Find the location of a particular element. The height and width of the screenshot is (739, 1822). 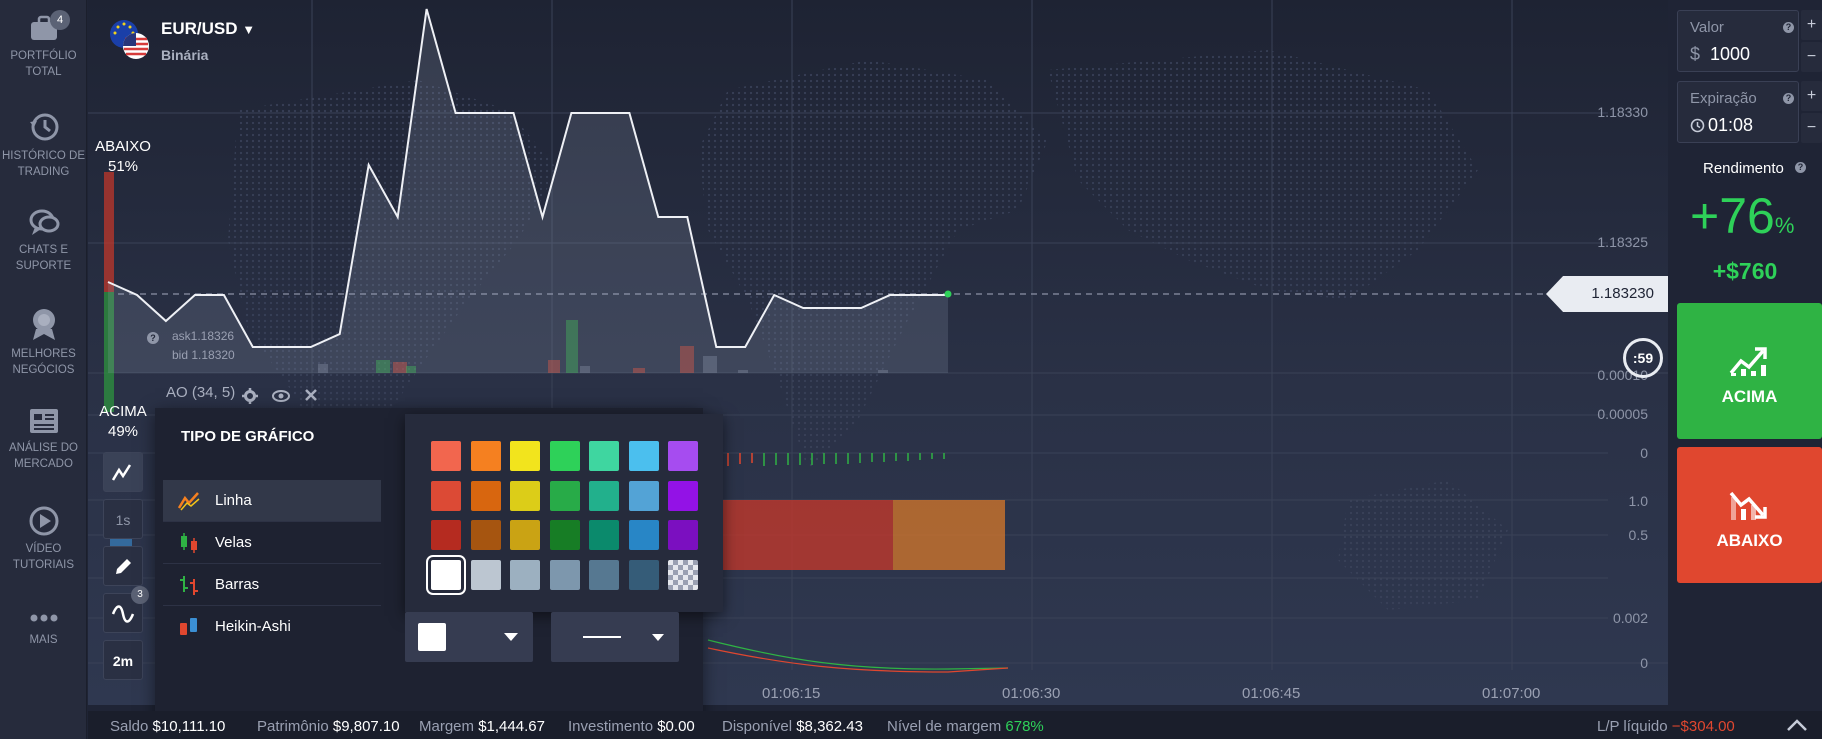

ao-tick: 0 is located at coordinates (1644, 453).